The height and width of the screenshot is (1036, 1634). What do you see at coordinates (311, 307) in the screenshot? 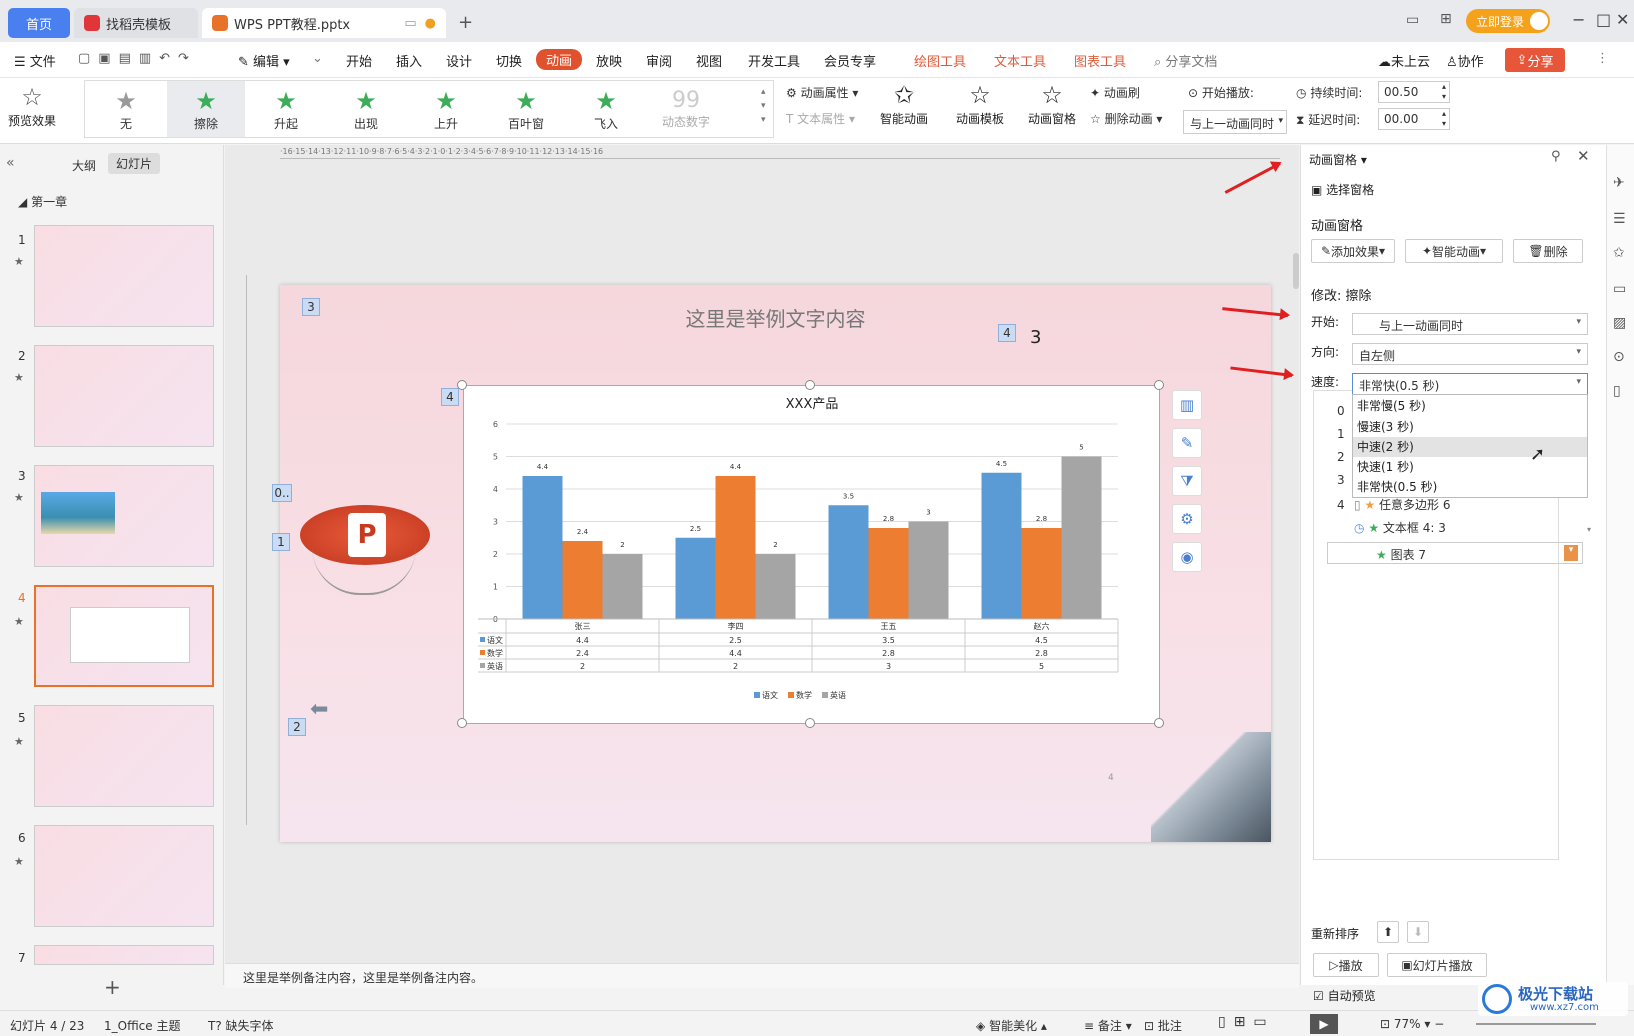
I see `anim-badge: 3` at bounding box center [311, 307].